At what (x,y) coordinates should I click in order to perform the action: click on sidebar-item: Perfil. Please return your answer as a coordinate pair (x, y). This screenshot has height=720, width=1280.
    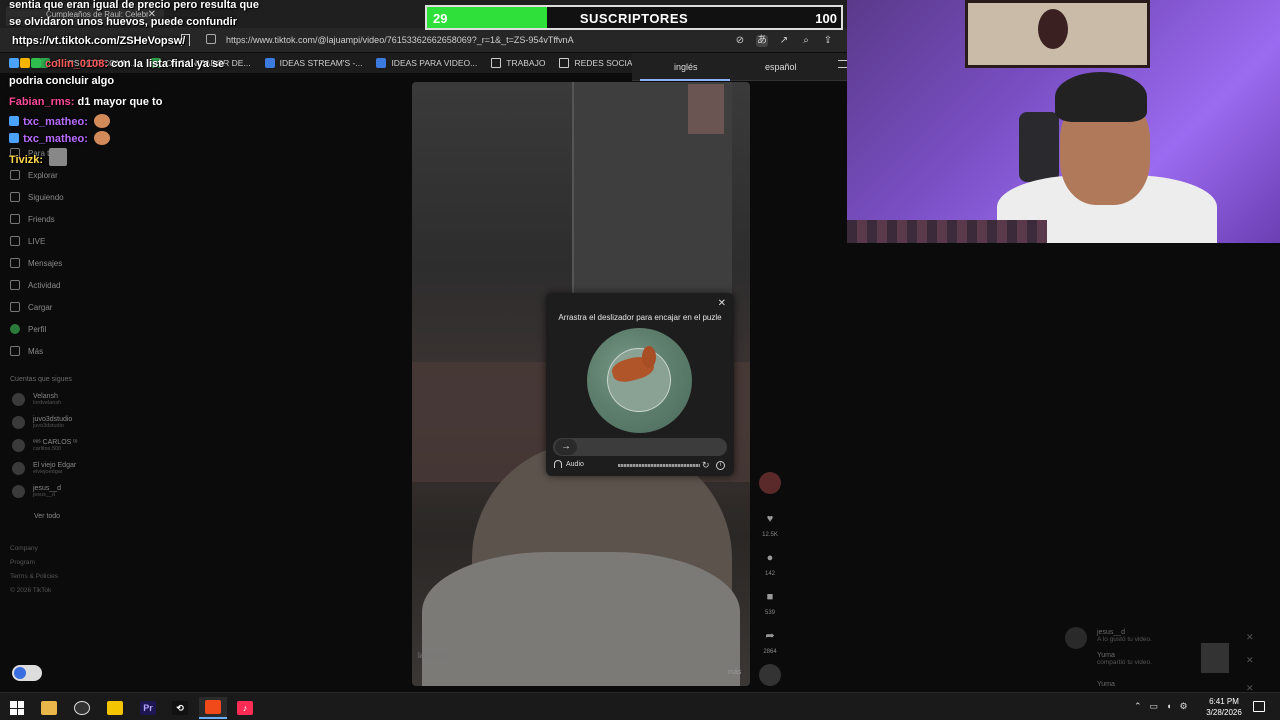
    Looking at the image, I should click on (28, 329).